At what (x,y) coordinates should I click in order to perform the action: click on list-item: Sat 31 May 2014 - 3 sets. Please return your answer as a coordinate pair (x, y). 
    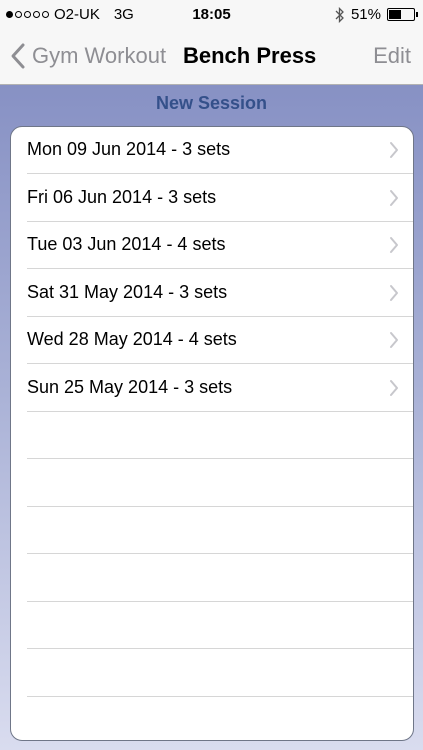
    Looking at the image, I should click on (220, 293).